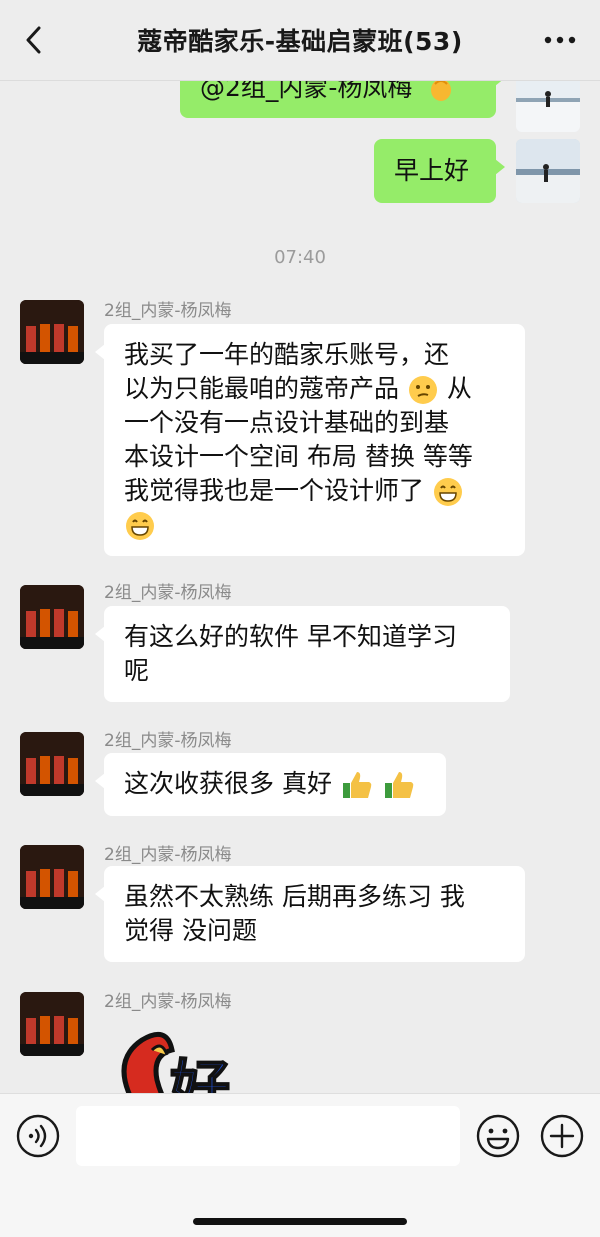 This screenshot has height=1237, width=600. Describe the element at coordinates (459, 388) in the screenshot. I see `message-text: 从` at that location.